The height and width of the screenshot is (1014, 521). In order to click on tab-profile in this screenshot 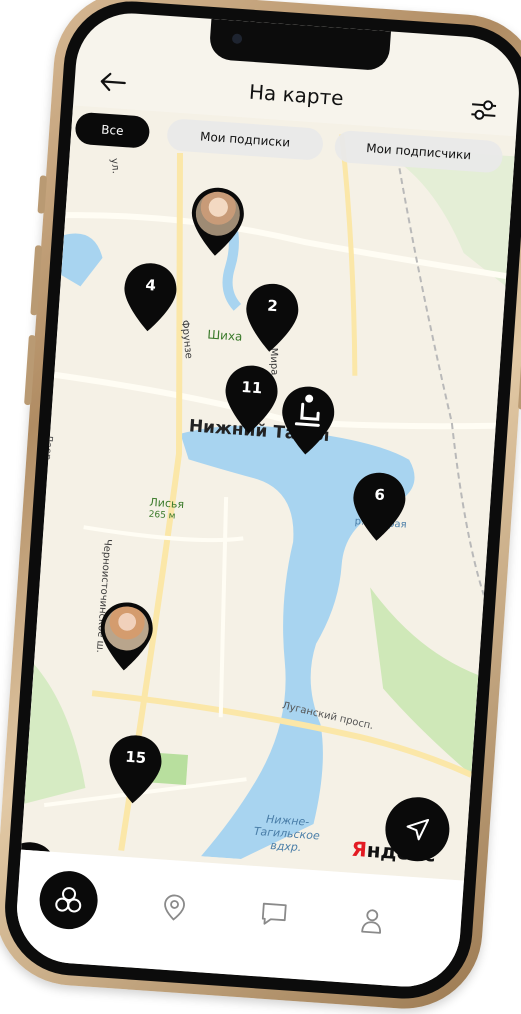, I will do `click(372, 921)`.